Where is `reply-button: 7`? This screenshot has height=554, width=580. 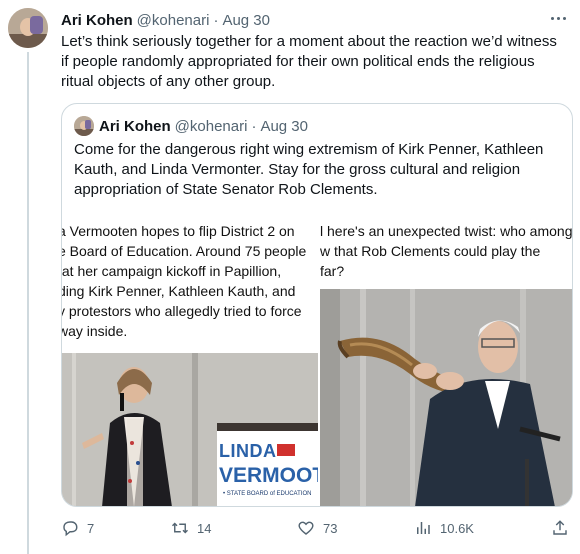
reply-button: 7 is located at coordinates (77, 528).